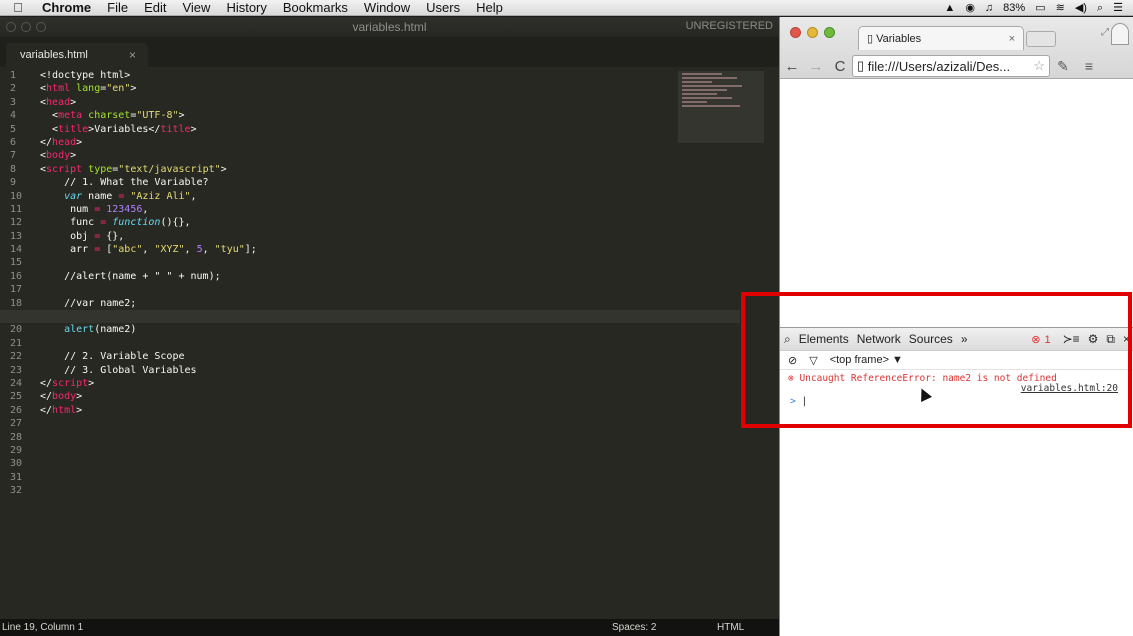  I want to click on back-arrow-icon: ←, so click(792, 66).